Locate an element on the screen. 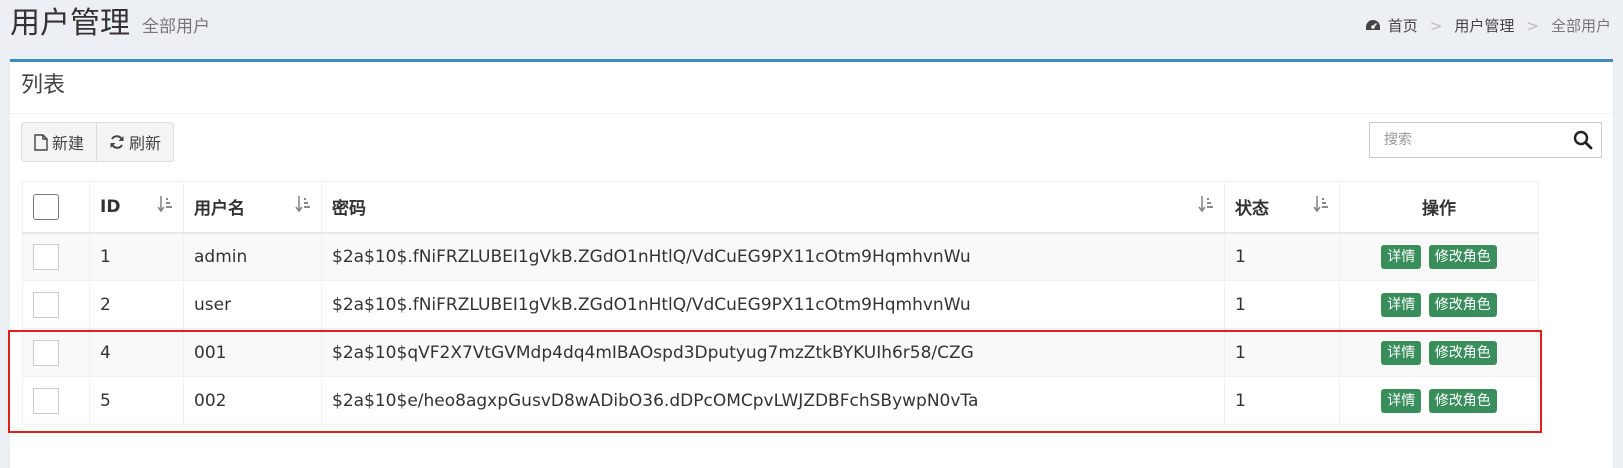 Image resolution: width=1623 pixels, height=468 pixels. search-input is located at coordinates (1477, 140).